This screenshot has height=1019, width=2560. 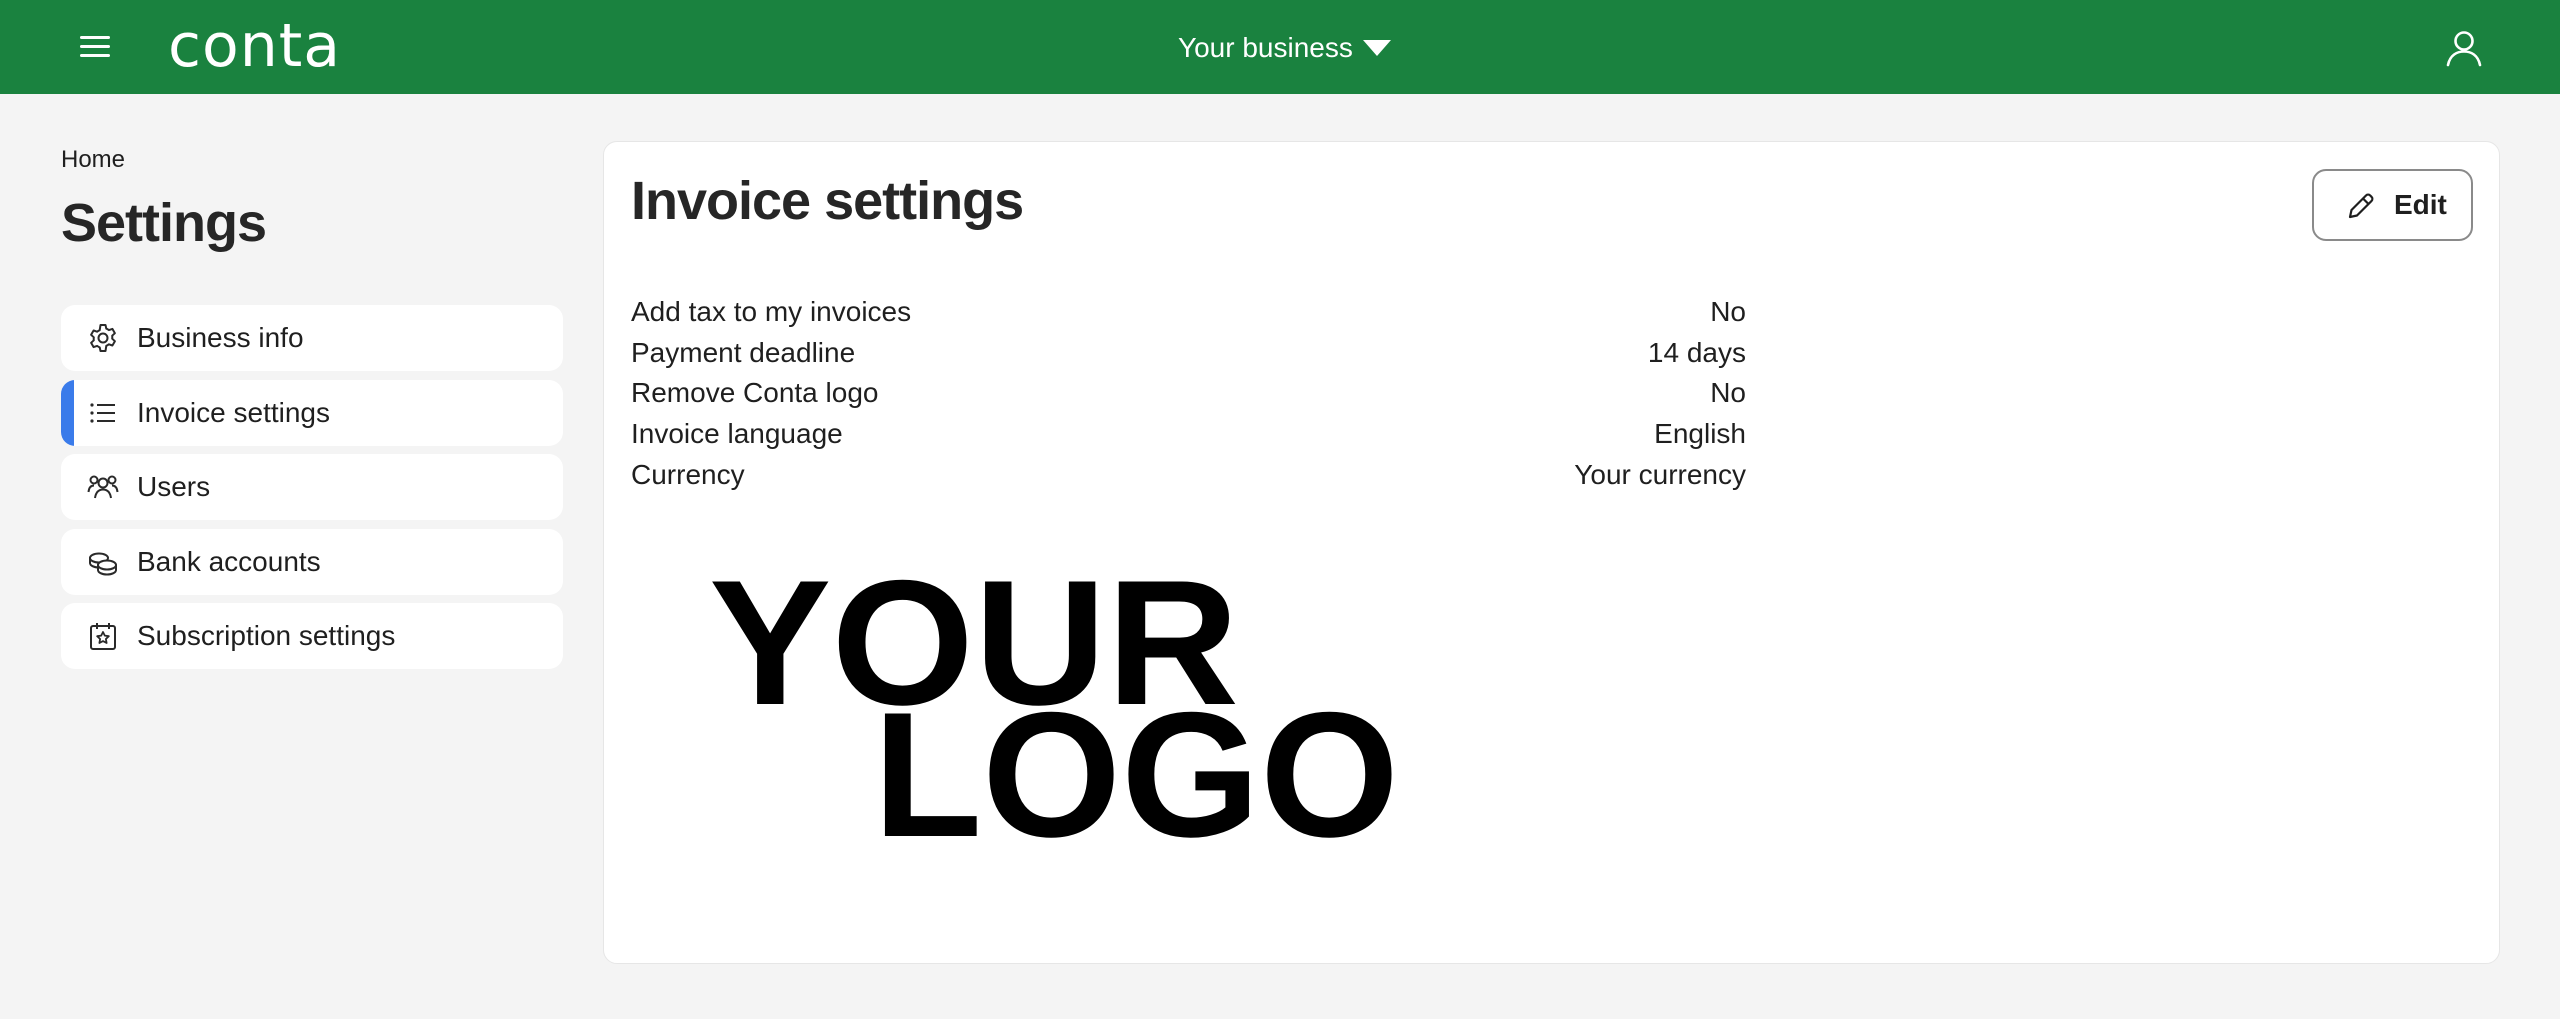 I want to click on setting-row-payment-deadline: Payment deadline 14 days, so click(x=1188, y=353).